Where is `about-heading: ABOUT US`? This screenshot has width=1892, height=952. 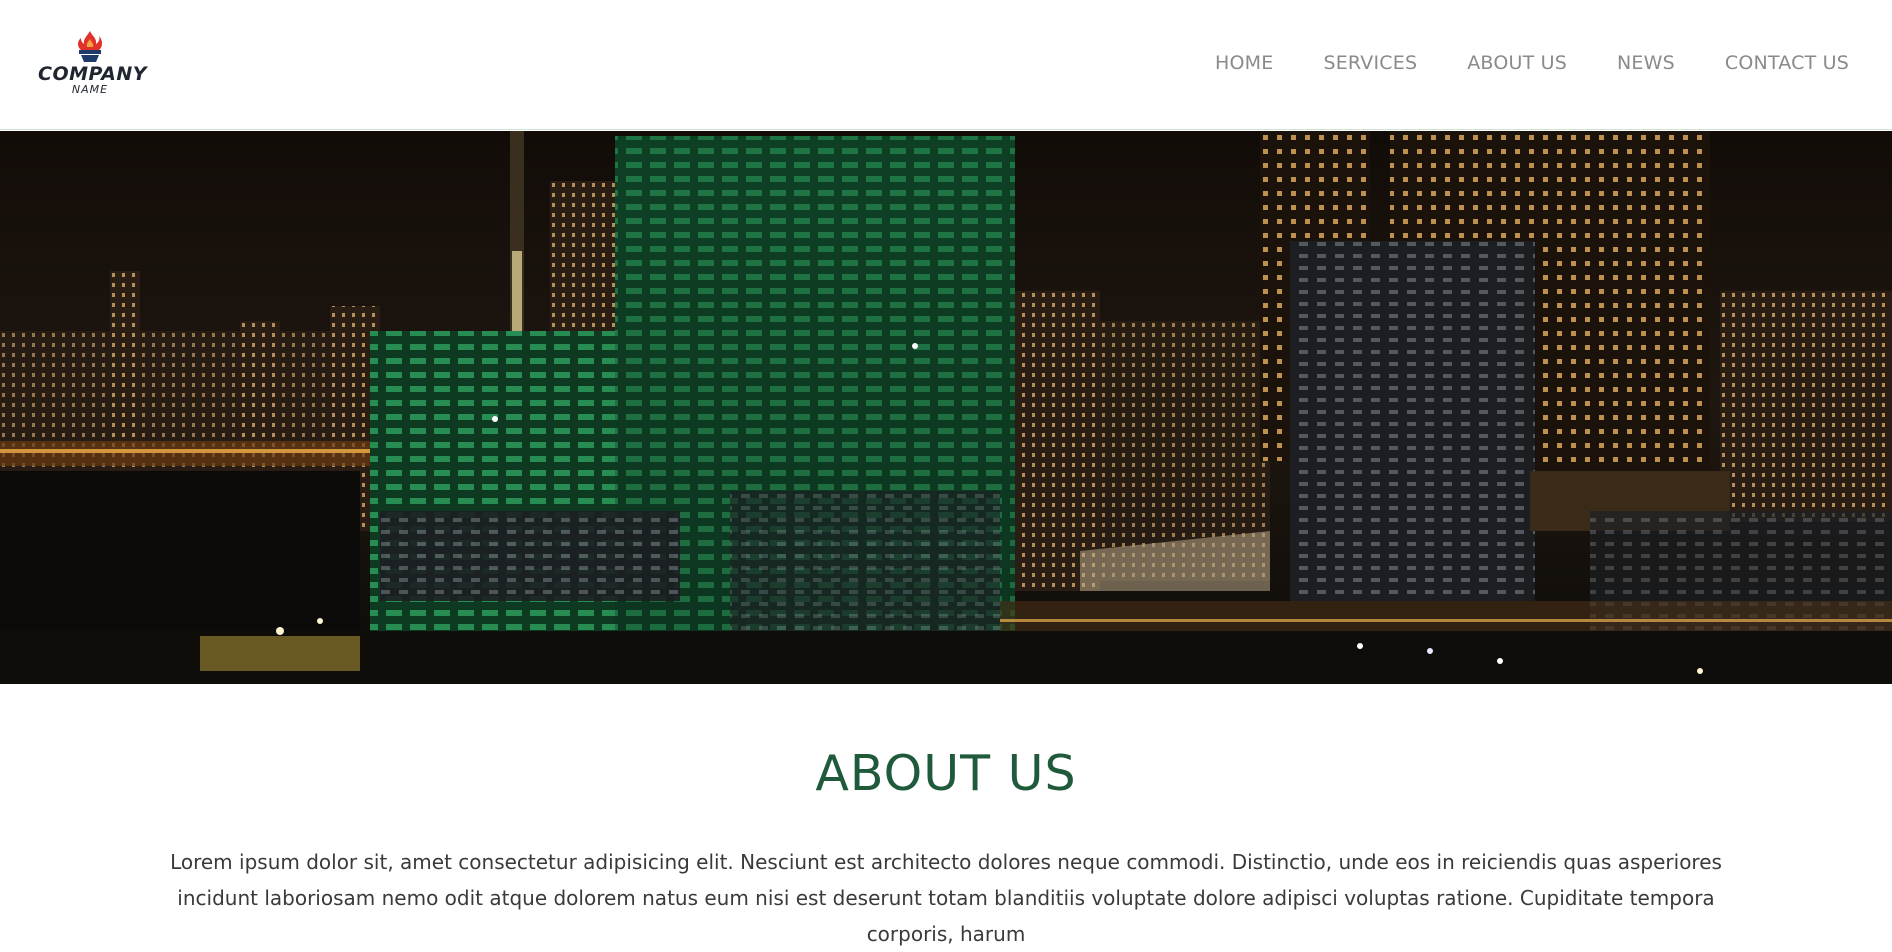 about-heading: ABOUT US is located at coordinates (946, 773).